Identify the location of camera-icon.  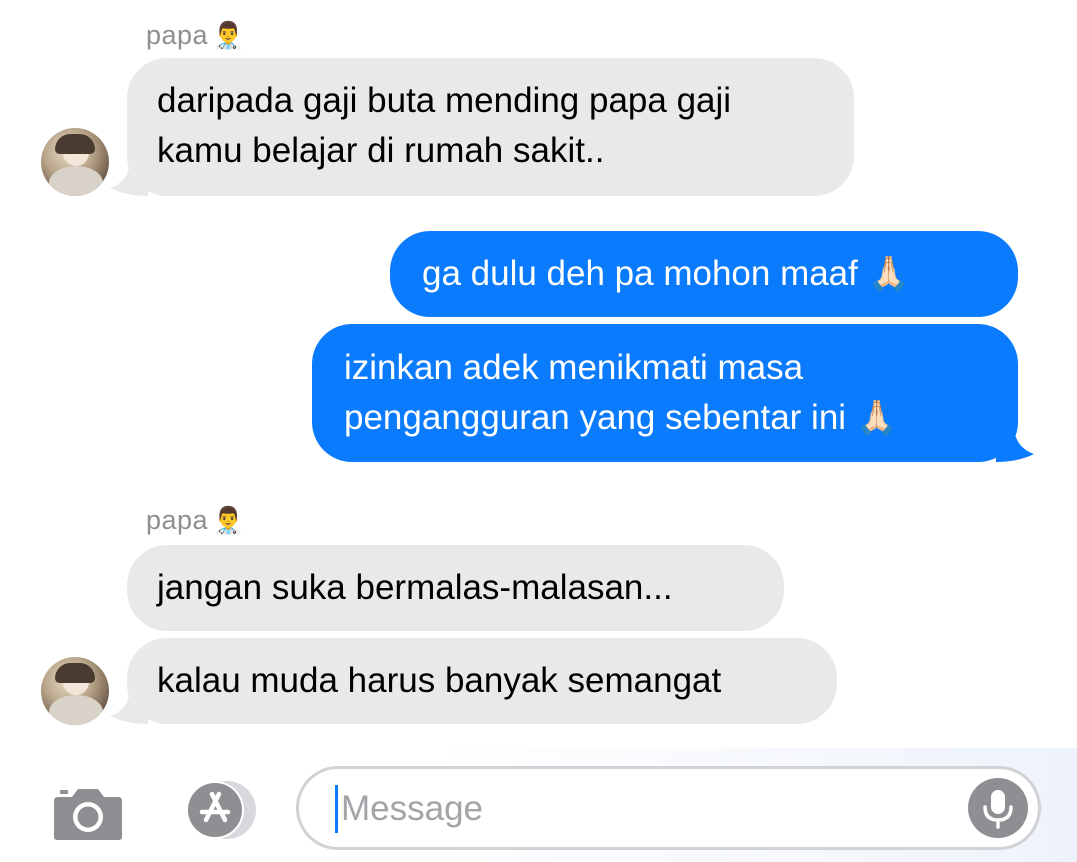
(88, 813).